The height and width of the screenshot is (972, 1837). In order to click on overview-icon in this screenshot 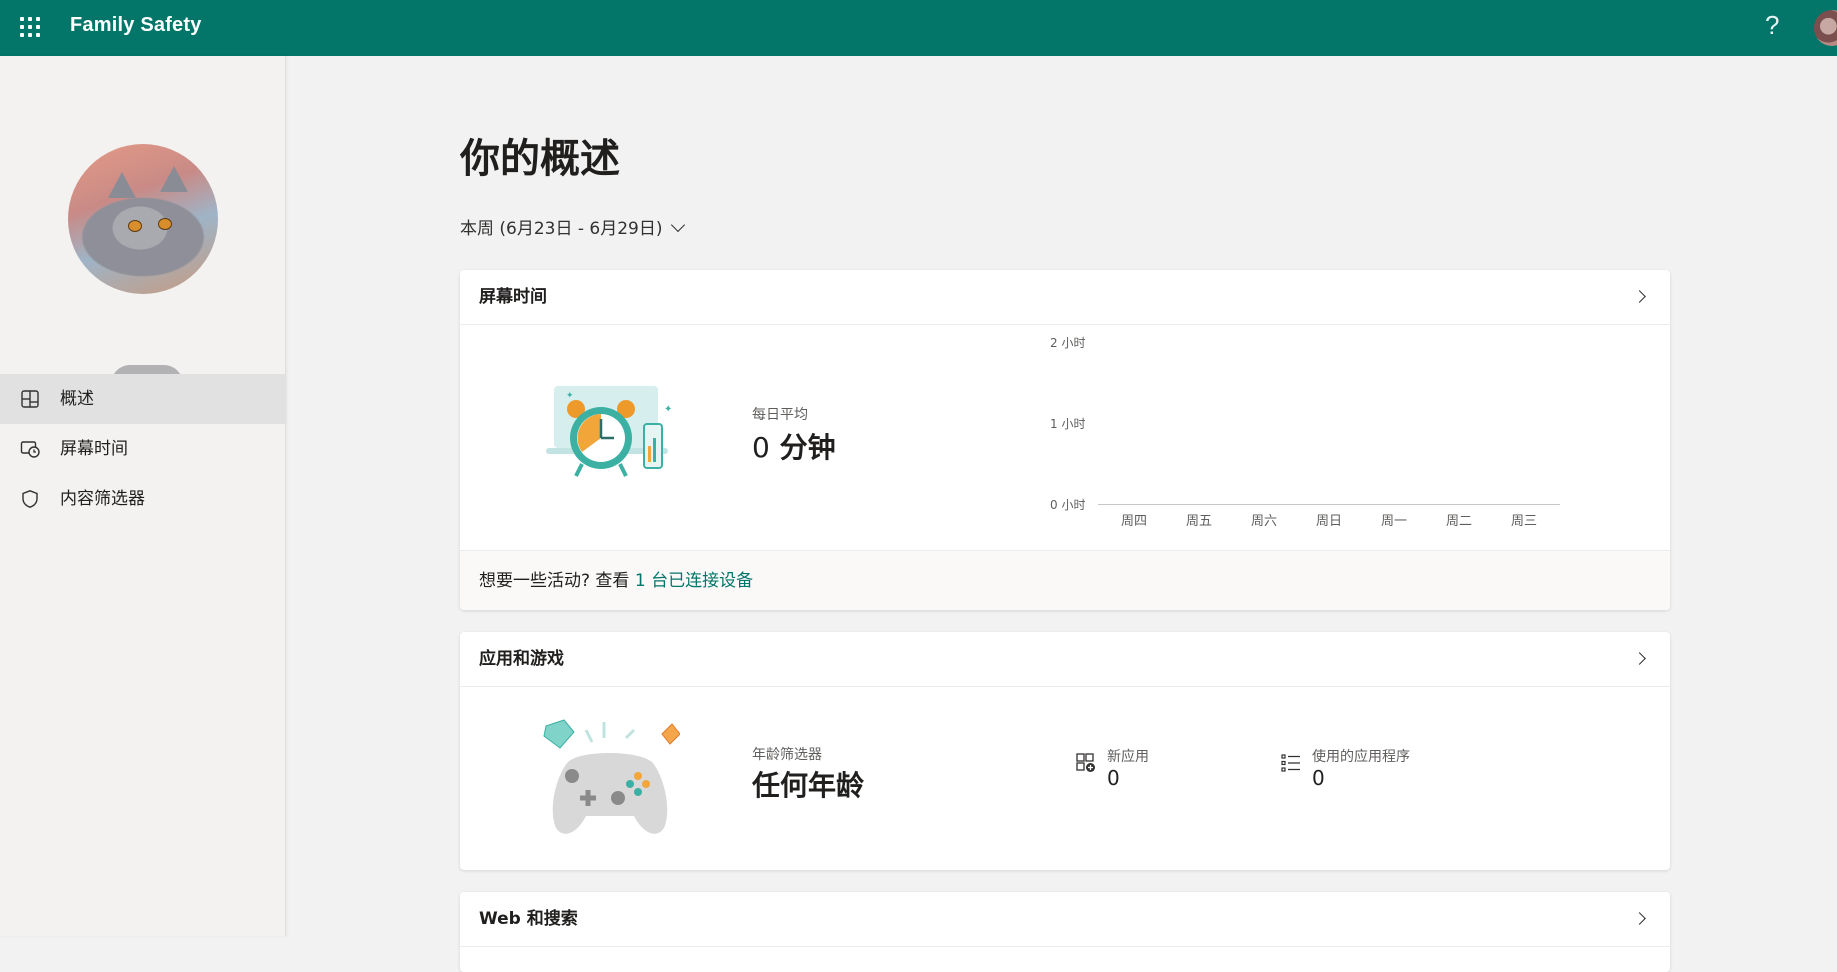, I will do `click(30, 399)`.